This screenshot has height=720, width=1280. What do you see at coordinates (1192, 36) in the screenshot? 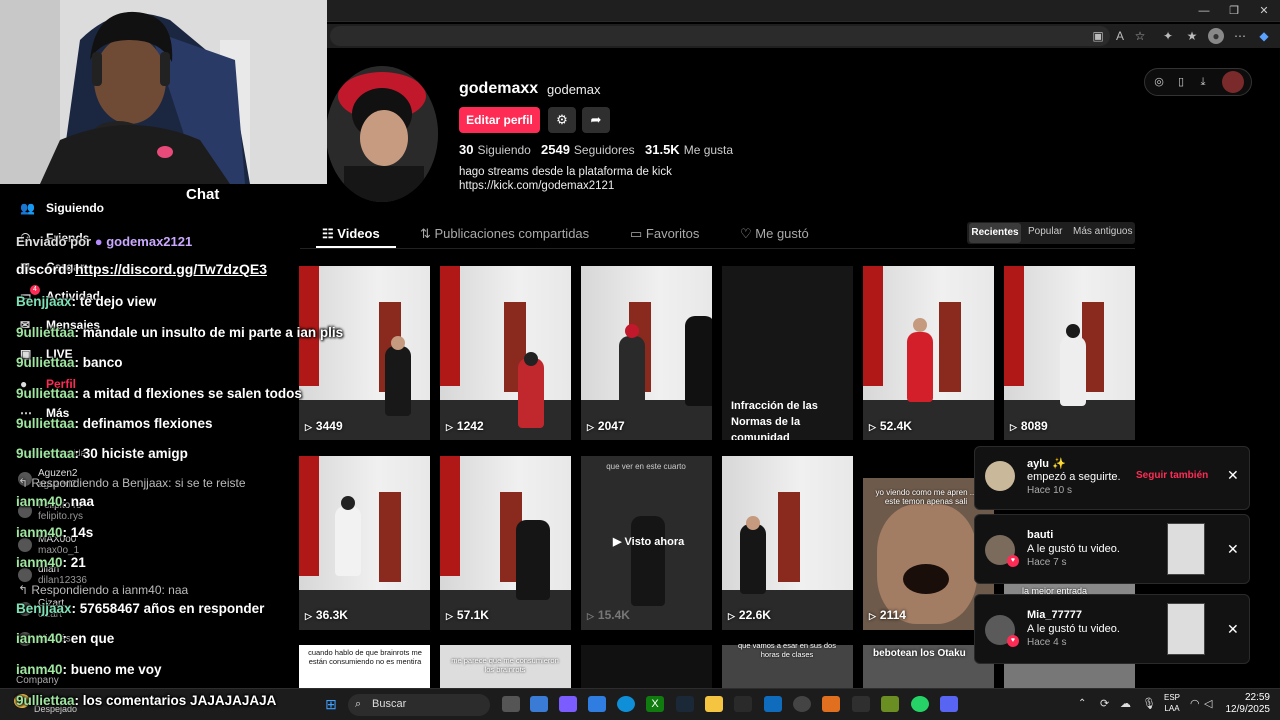
I see `favorites-icon: ★` at bounding box center [1192, 36].